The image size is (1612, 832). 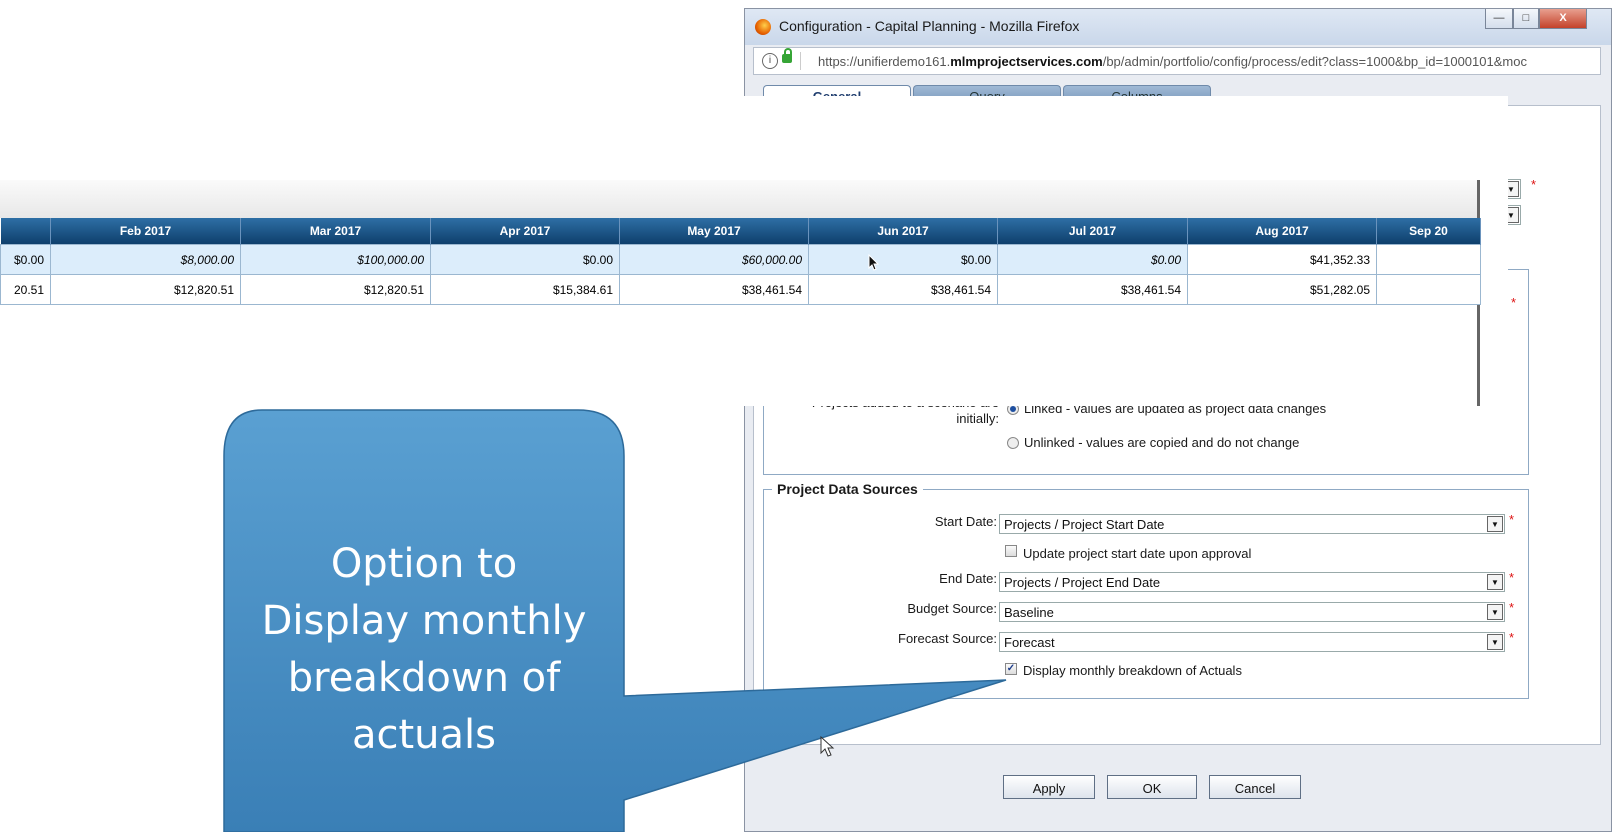 What do you see at coordinates (847, 489) in the screenshot?
I see `data-sources-legend: Project Data Sources` at bounding box center [847, 489].